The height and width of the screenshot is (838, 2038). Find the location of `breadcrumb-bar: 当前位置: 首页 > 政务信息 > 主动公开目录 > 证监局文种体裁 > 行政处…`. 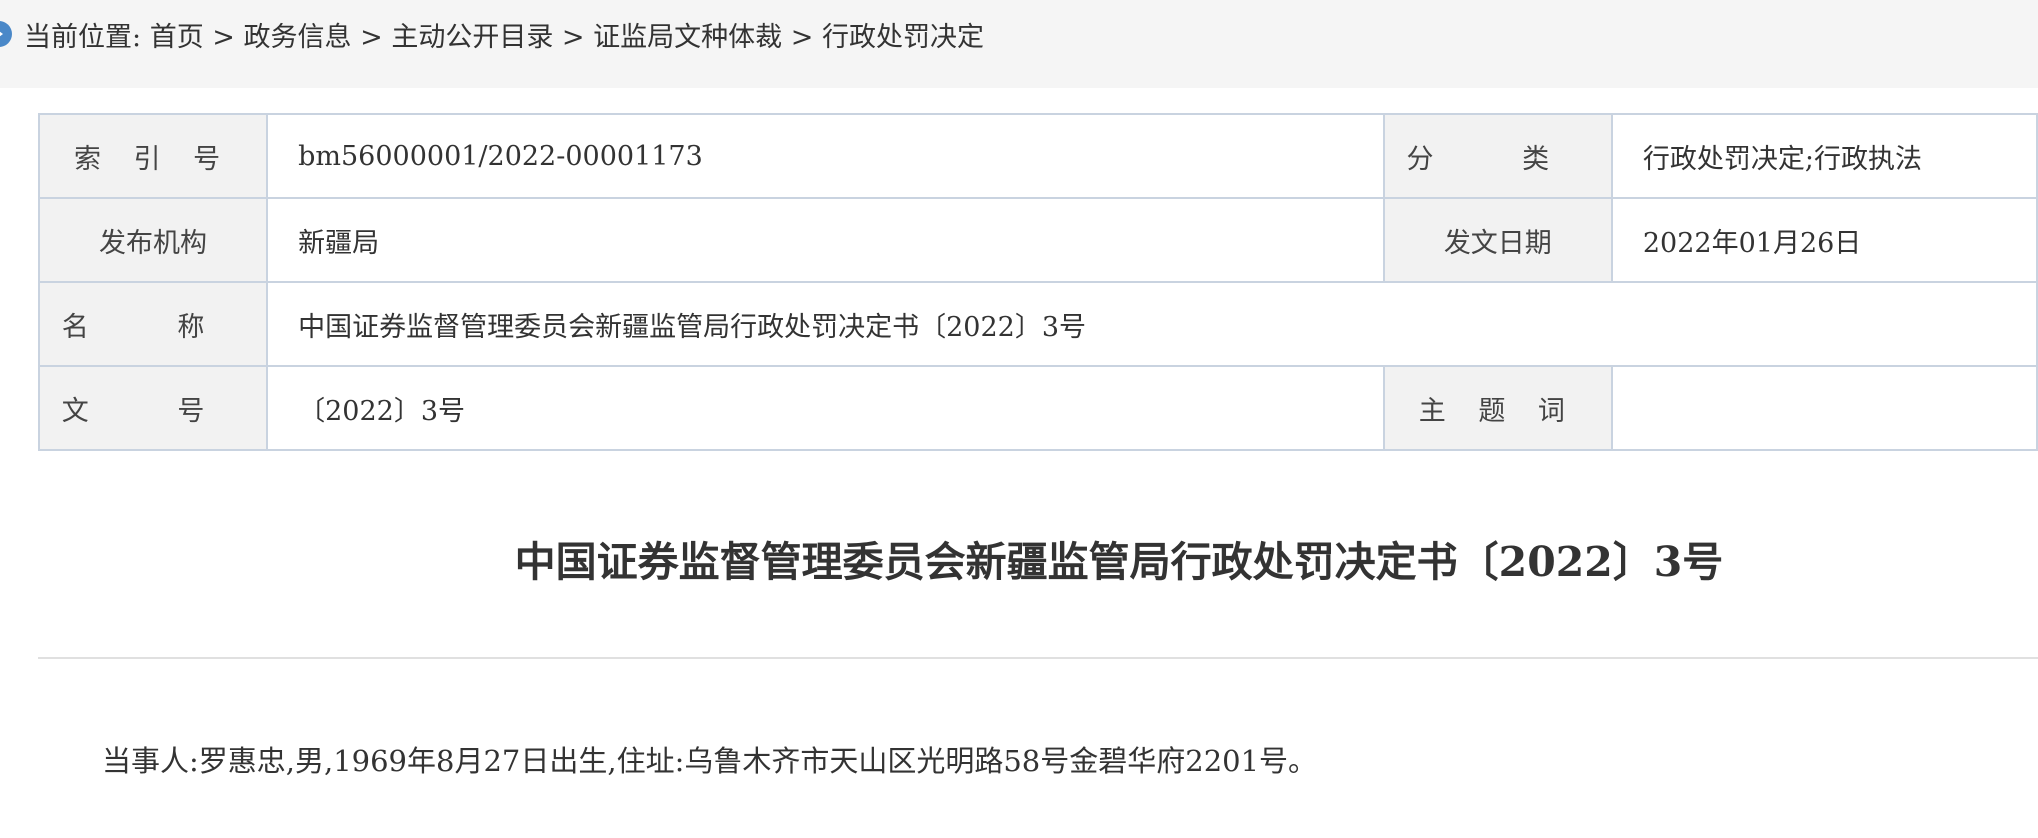

breadcrumb-bar: 当前位置: 首页 > 政务信息 > 主动公开目录 > 证监局文种体裁 > 行政处… is located at coordinates (1019, 44).